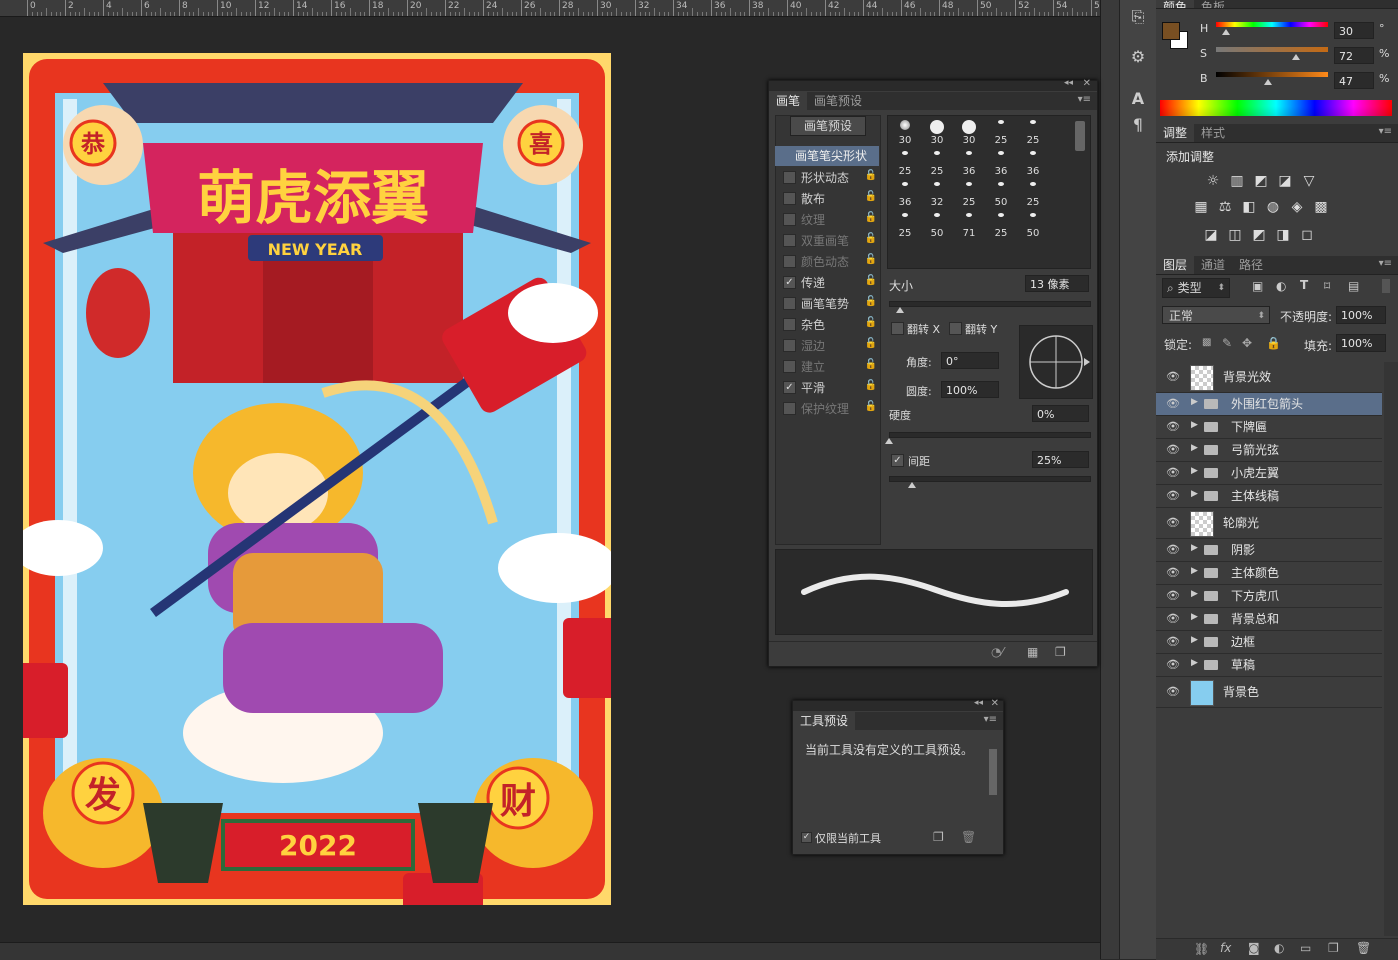 This screenshot has width=1398, height=960. I want to click on tab-brush-presets: 画笔预设, so click(838, 101).